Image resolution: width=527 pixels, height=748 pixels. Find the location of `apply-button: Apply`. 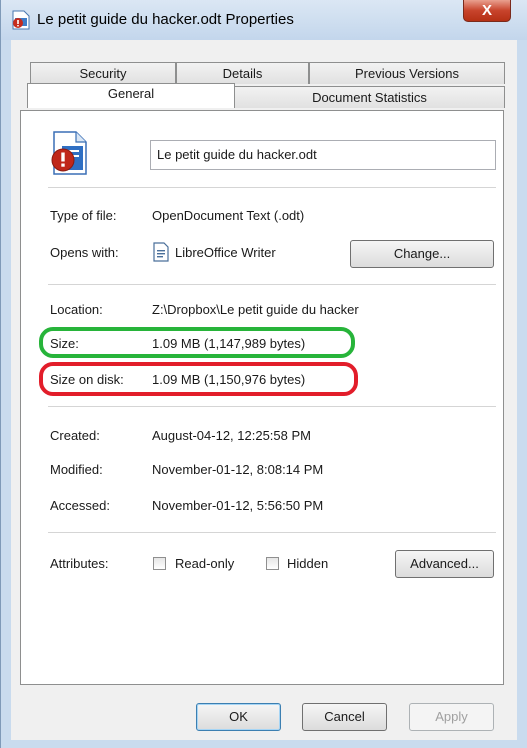

apply-button: Apply is located at coordinates (451, 717).